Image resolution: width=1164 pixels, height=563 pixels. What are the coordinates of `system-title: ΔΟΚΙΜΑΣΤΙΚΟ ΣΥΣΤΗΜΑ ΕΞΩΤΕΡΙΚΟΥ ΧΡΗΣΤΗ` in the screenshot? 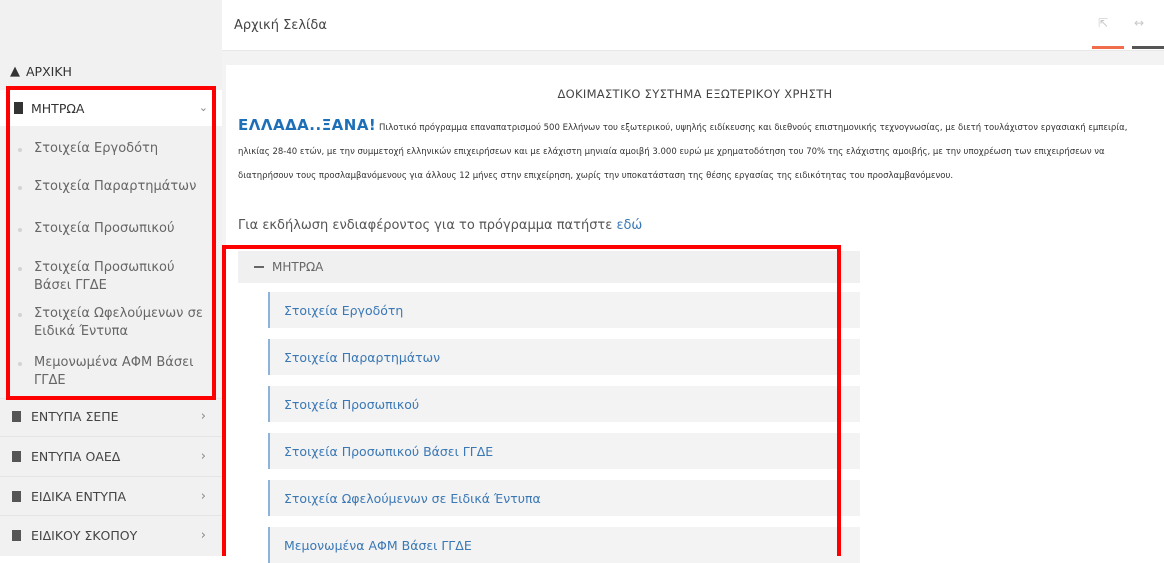 It's located at (695, 94).